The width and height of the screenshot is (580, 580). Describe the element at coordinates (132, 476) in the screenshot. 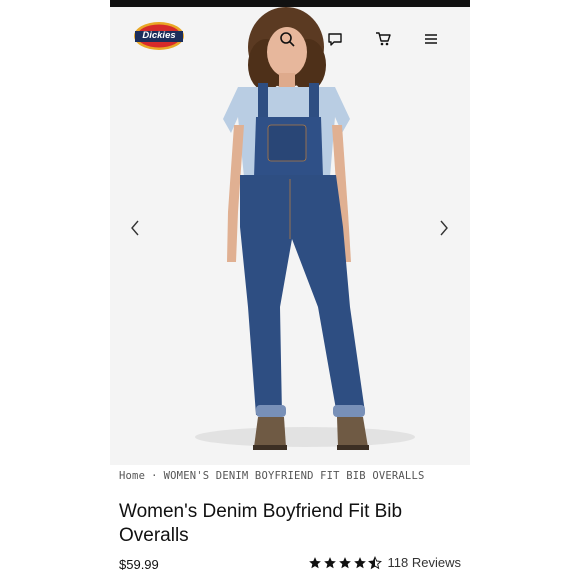

I see `breadcrumb-home-link: Home` at that location.